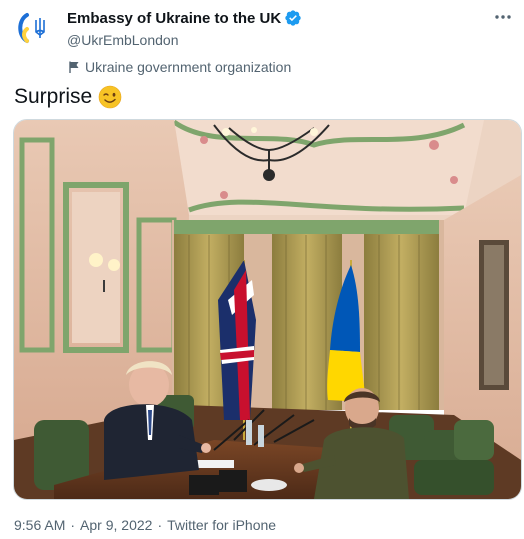 This screenshot has height=539, width=524. I want to click on more-options-button, so click(503, 17).